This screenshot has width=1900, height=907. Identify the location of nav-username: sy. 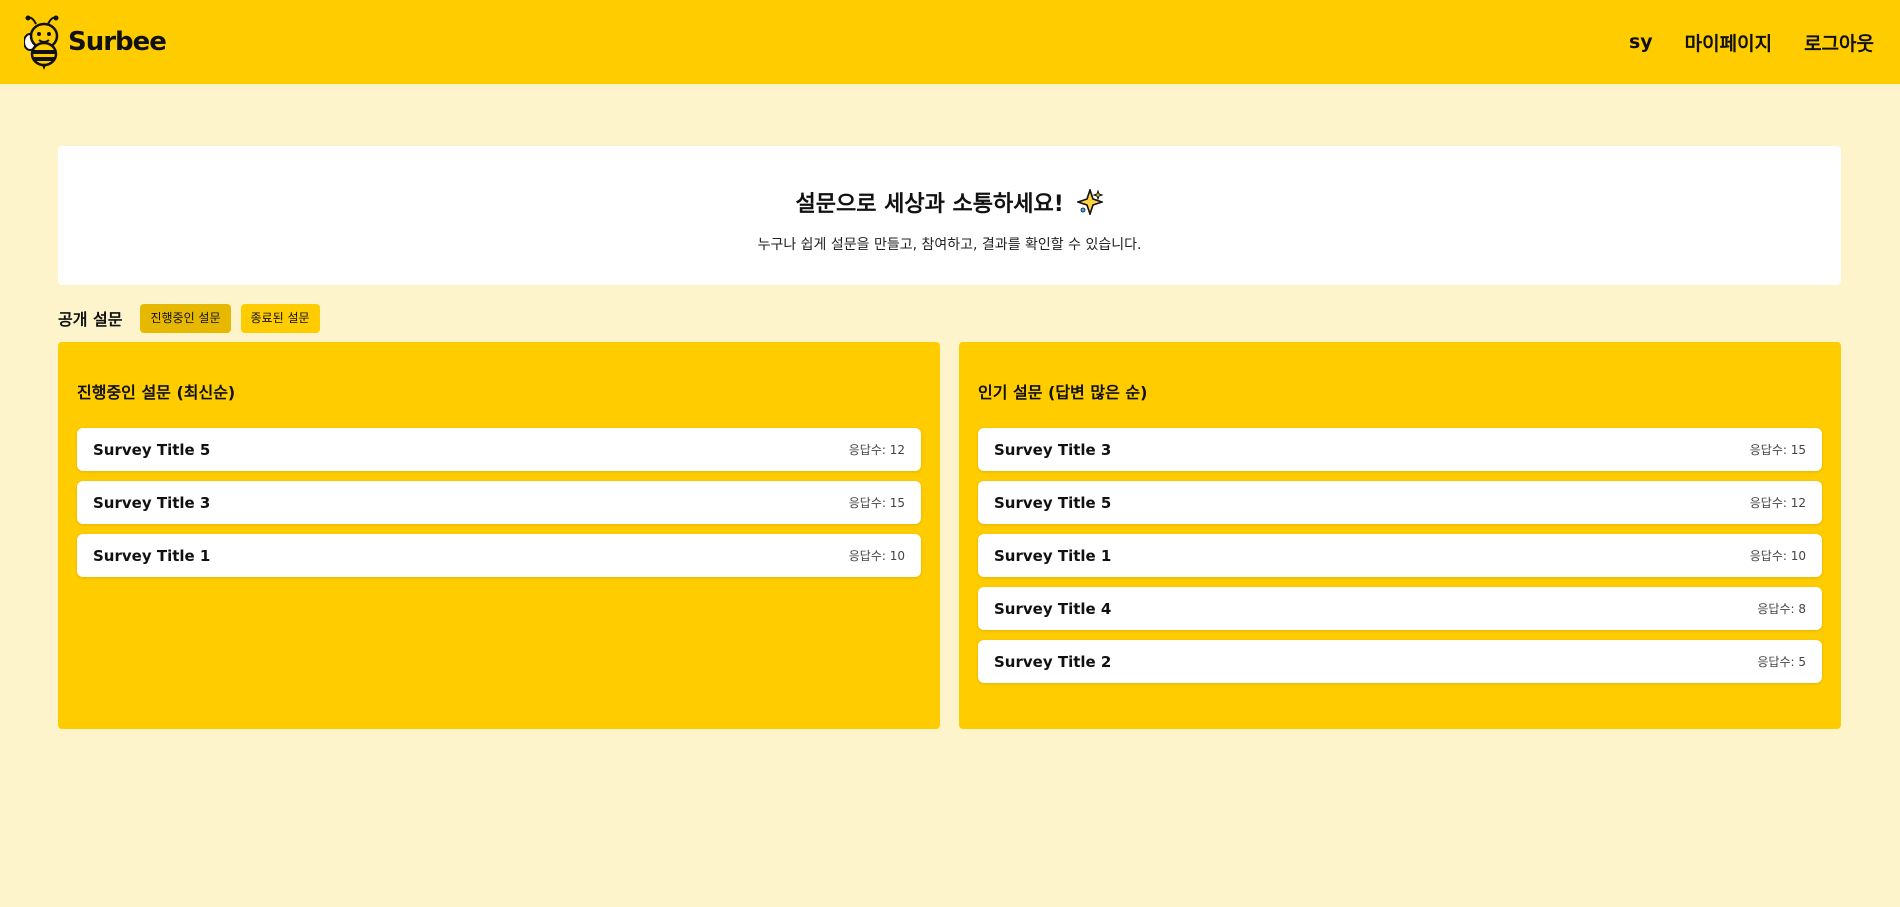
(1641, 42).